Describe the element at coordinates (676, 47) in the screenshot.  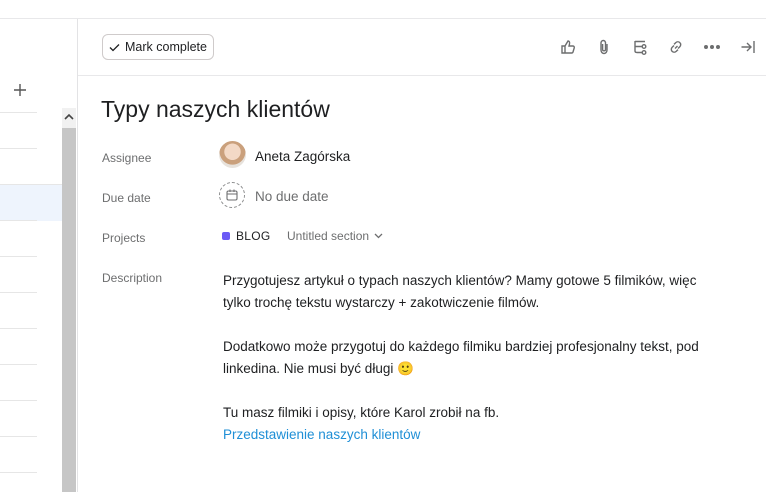
I see `link-icon` at that location.